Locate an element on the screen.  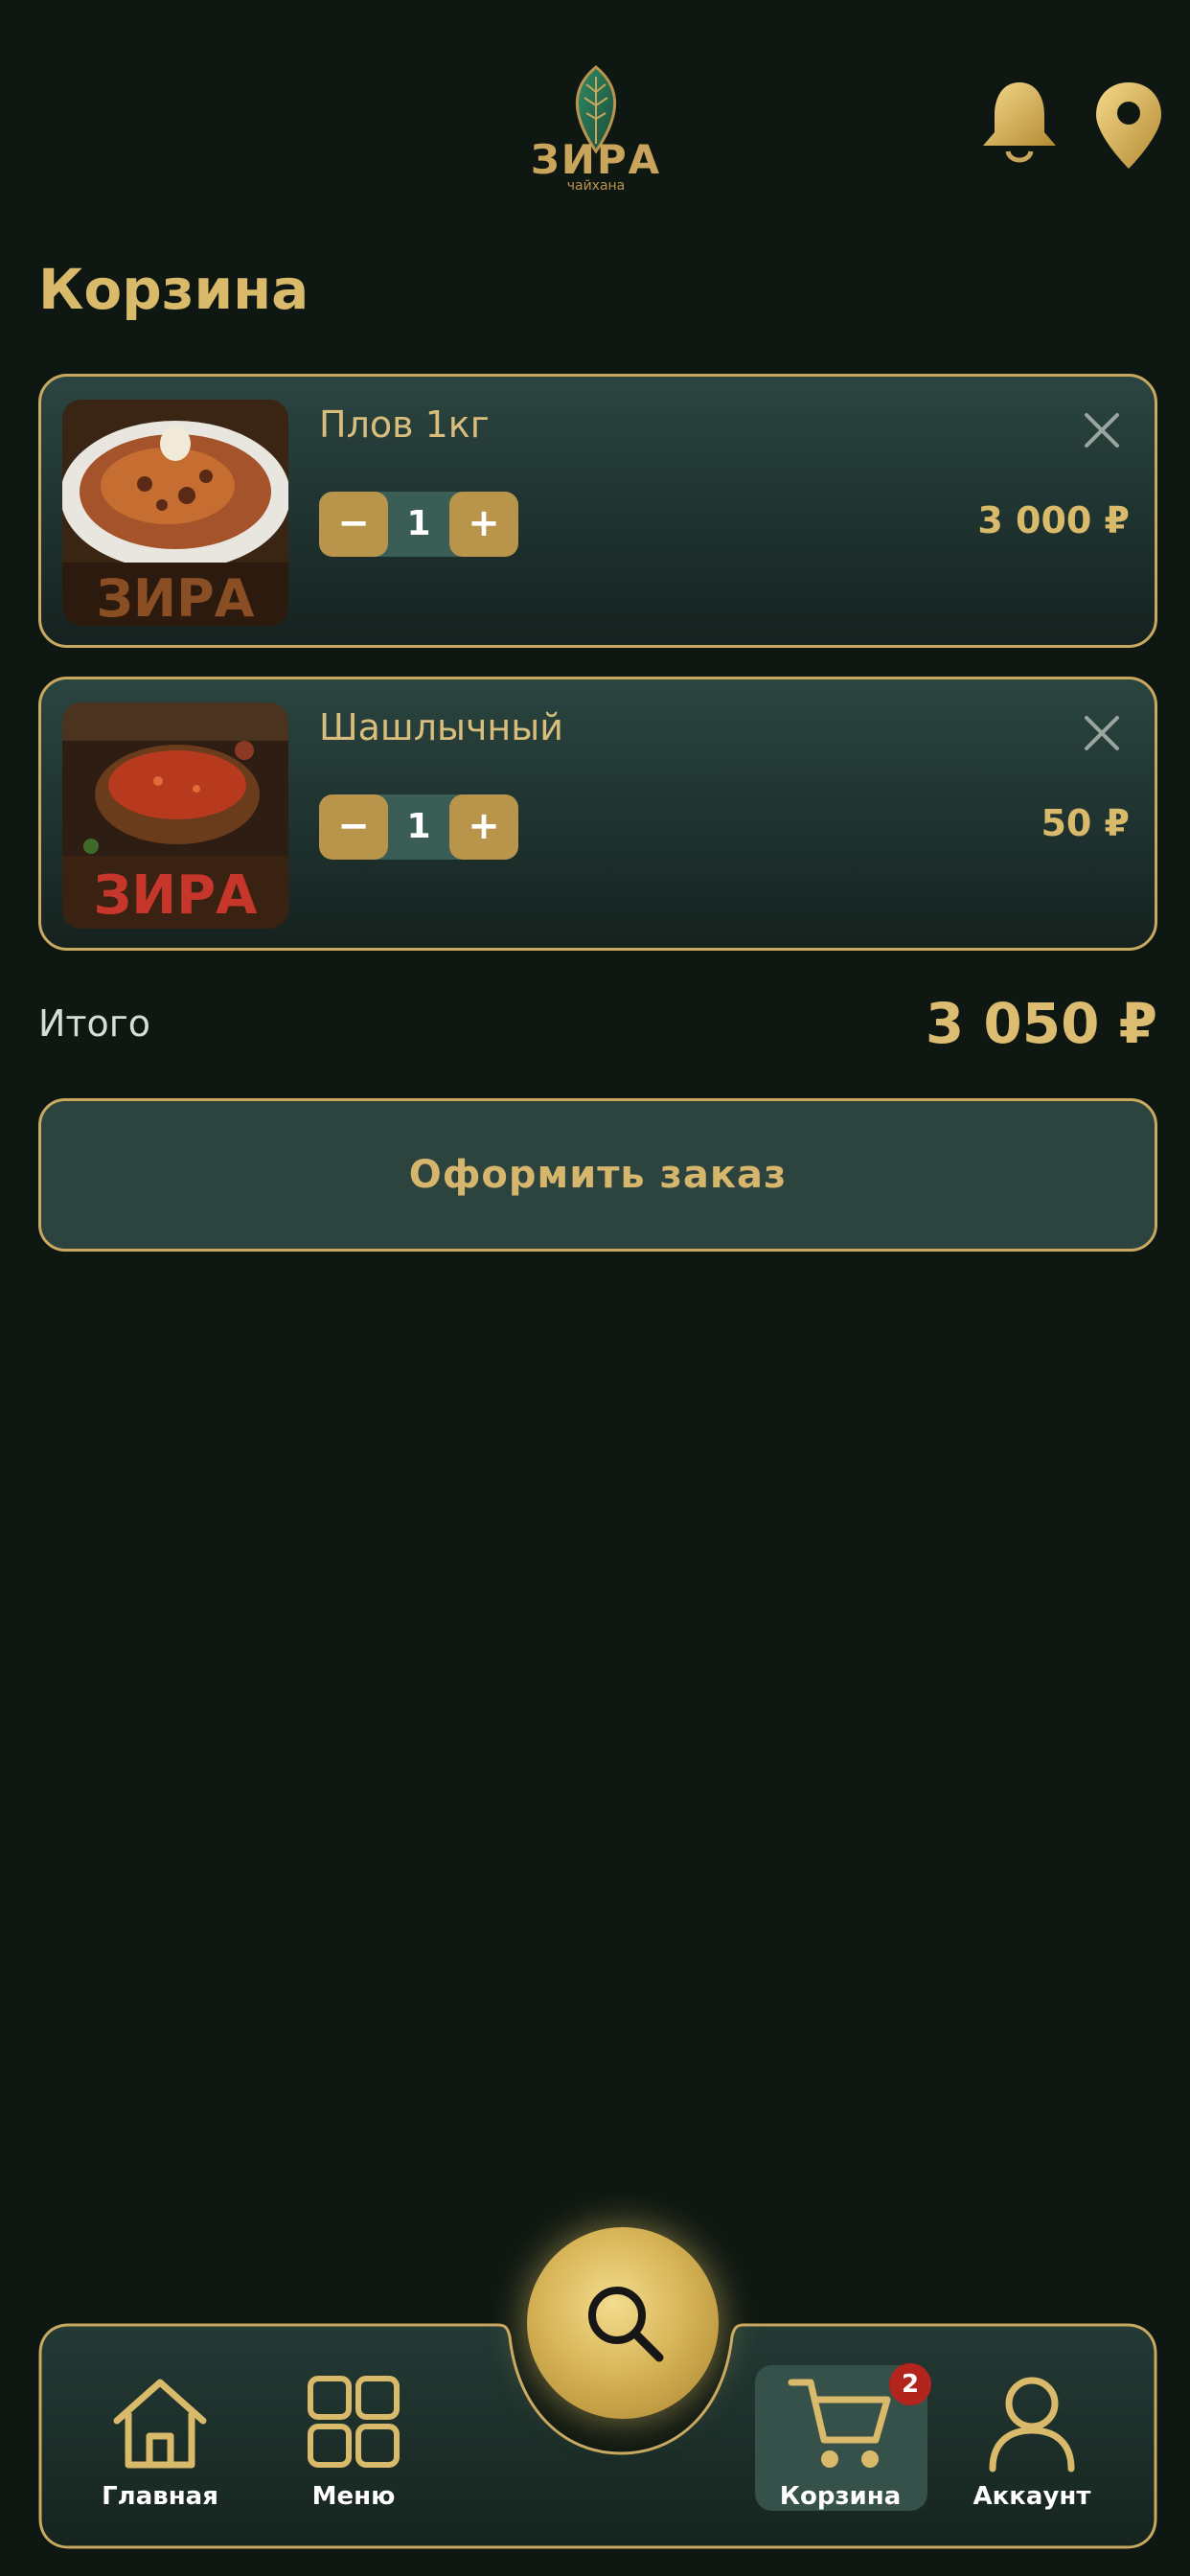
bell-icon is located at coordinates (1019, 122).